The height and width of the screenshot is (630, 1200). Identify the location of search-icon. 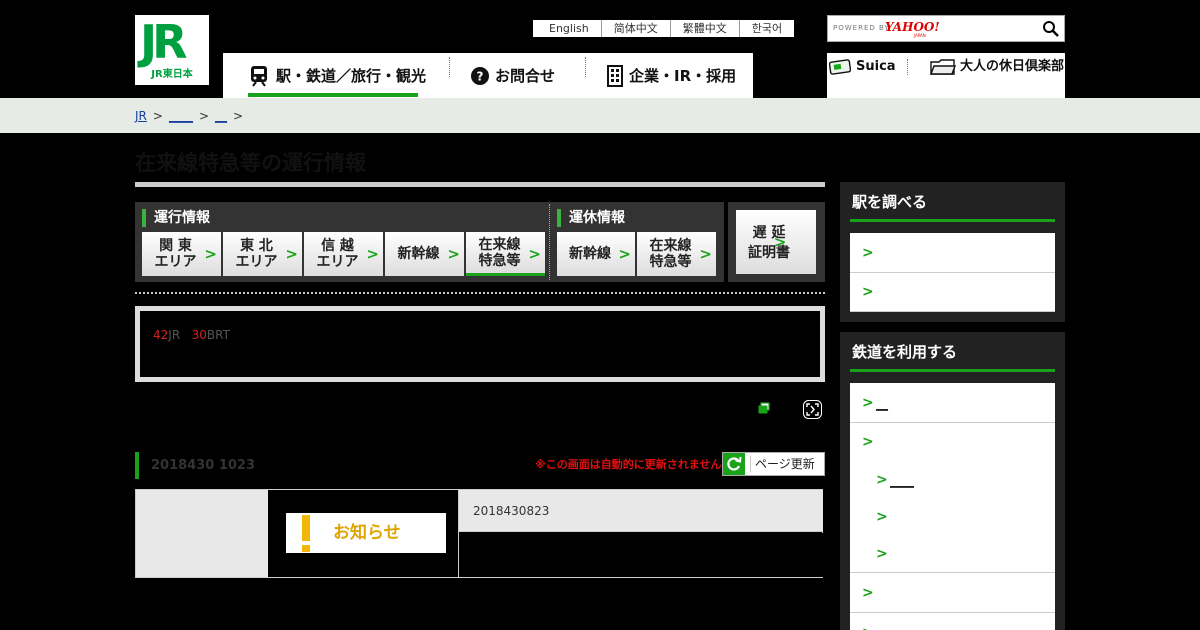
(1051, 29).